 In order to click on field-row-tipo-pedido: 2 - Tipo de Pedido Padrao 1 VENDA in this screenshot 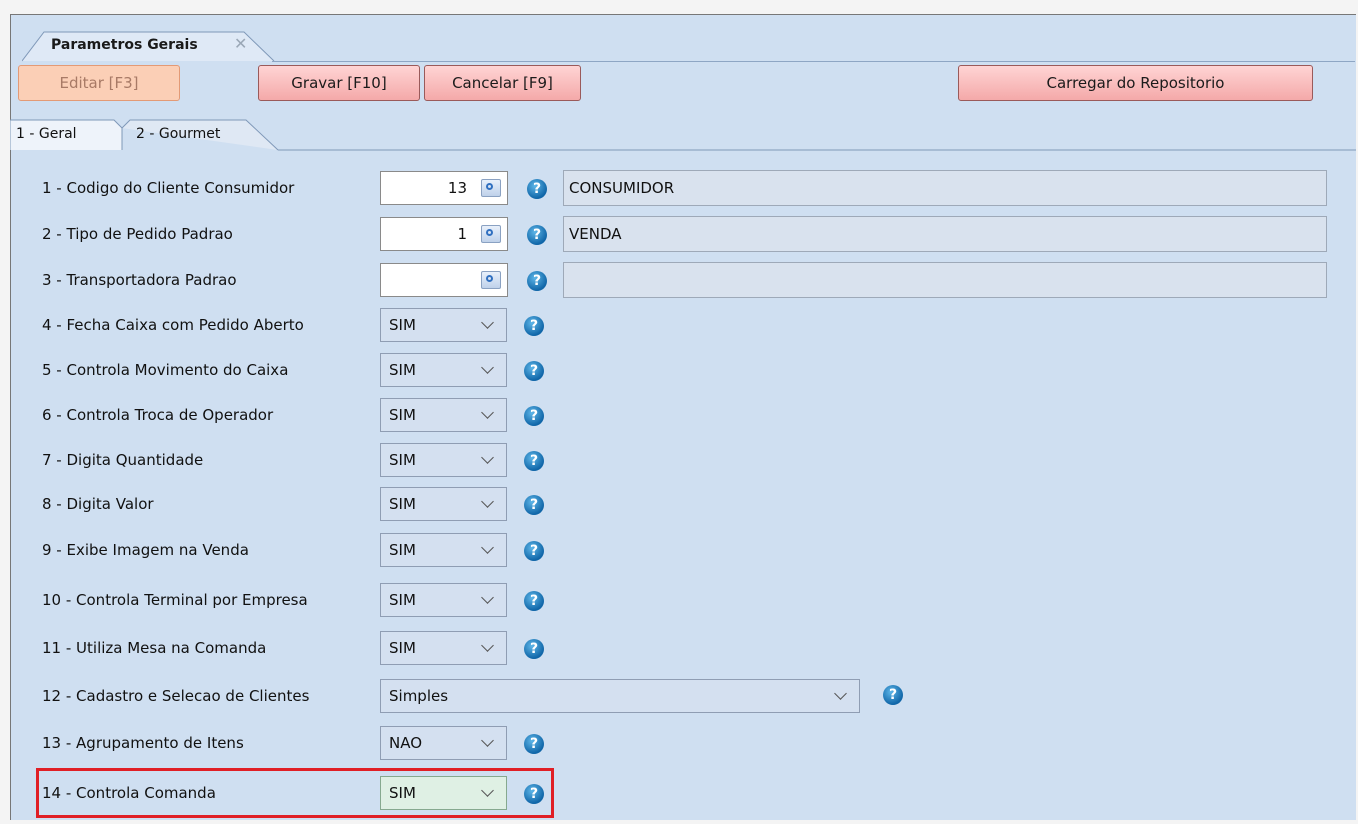, I will do `click(673, 234)`.